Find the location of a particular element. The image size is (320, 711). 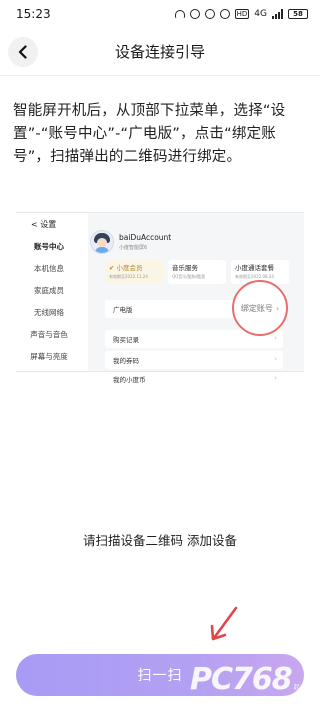

illustration-sidebar: < 设置 账号中心 本机信息 家庭成员 无线网络 声音与音色 屏幕与亮度 is located at coordinates (49, 292).